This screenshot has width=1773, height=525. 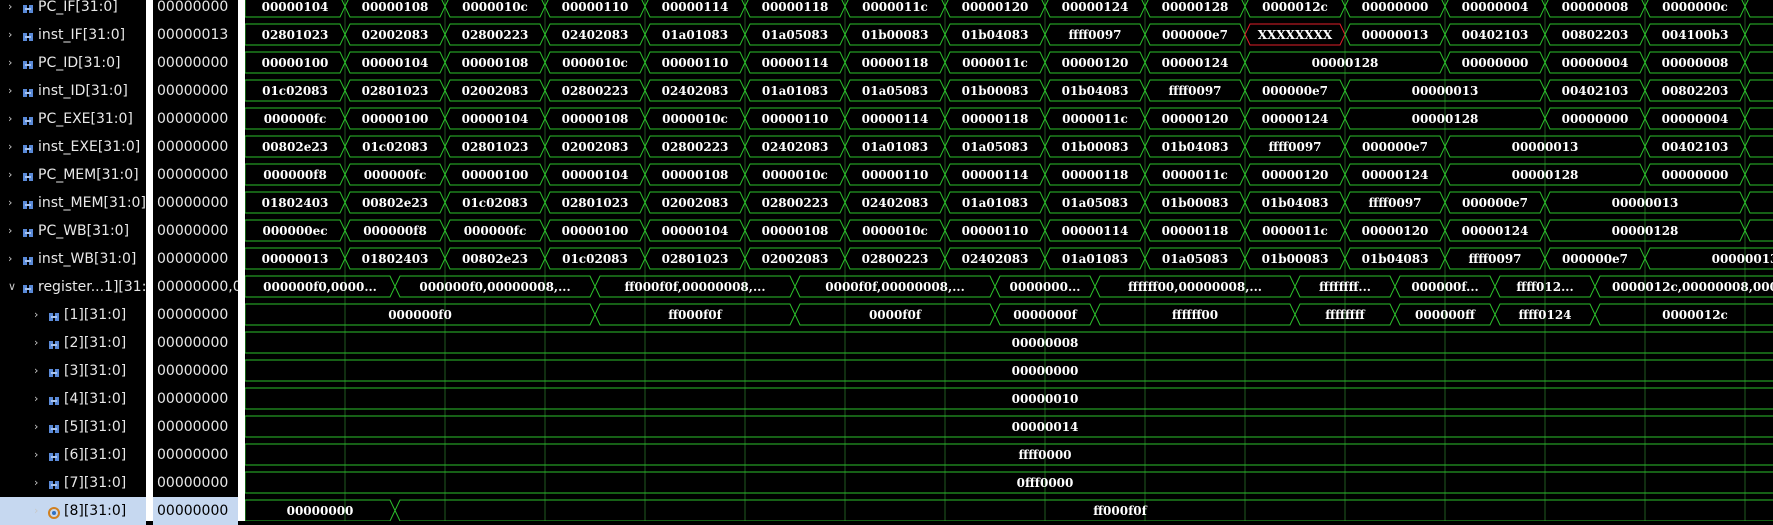 I want to click on signal-row: › PC_IF[31:0], so click(x=73, y=10).